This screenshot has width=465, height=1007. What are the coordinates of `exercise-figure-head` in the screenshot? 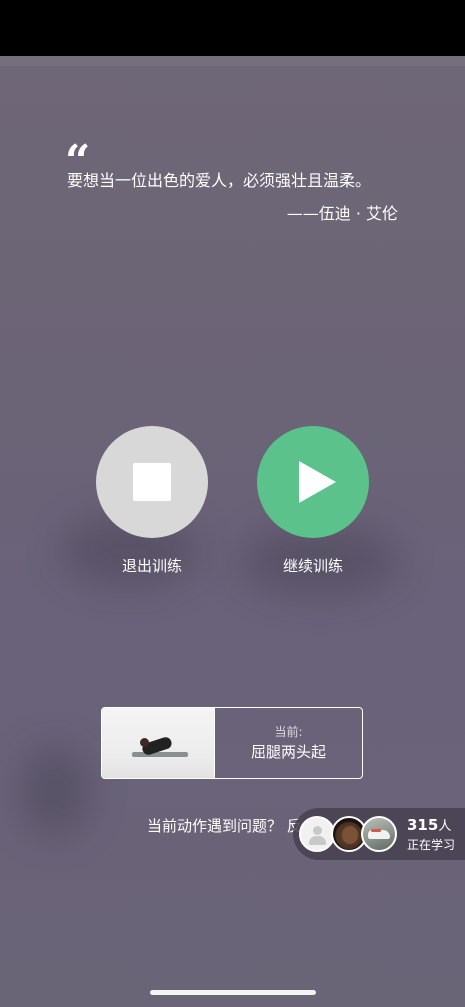 It's located at (144, 742).